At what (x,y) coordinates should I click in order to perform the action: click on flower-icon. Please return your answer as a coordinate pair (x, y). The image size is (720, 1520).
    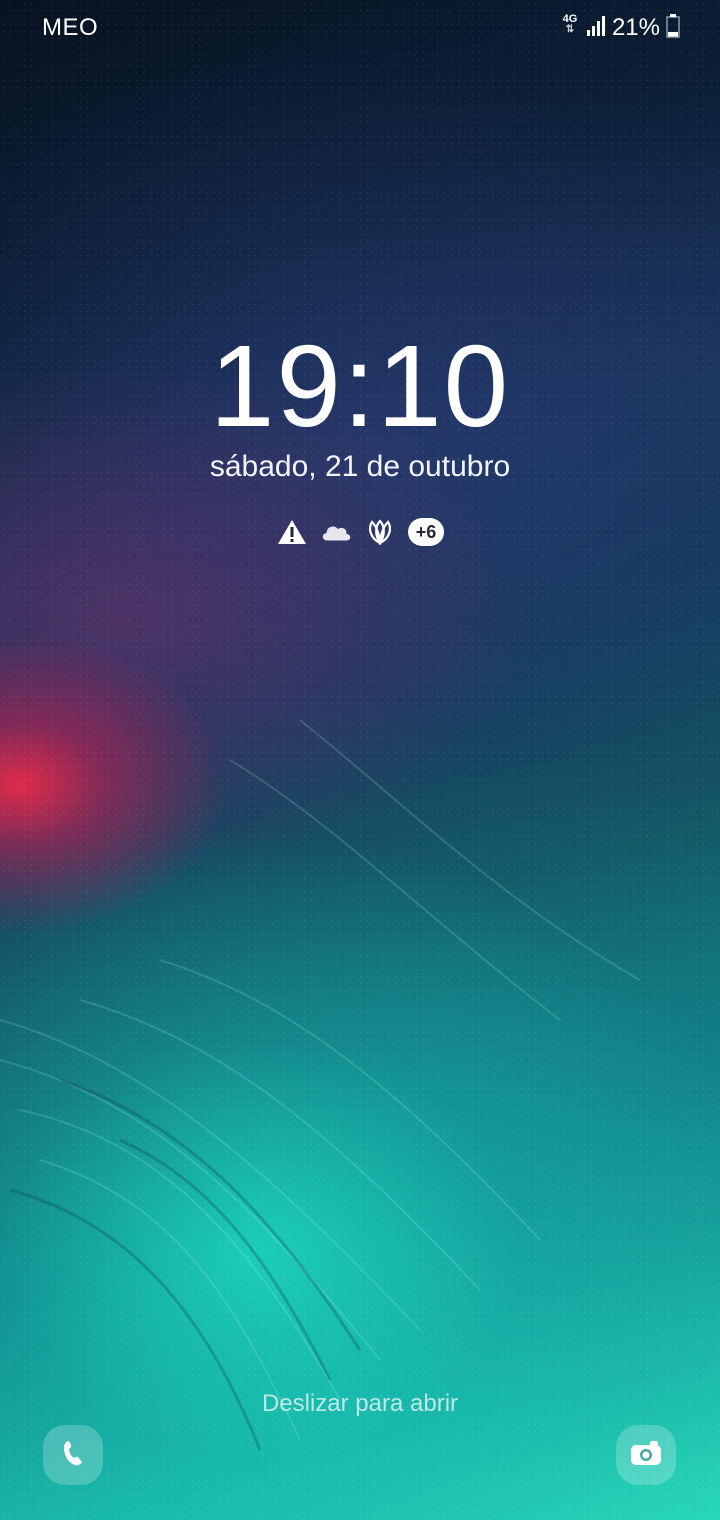
    Looking at the image, I should click on (380, 532).